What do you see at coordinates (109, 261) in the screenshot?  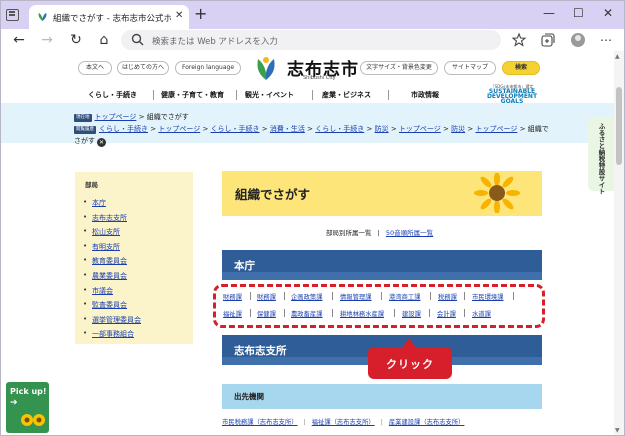 I see `sidebar-item-education: 教育委員会` at bounding box center [109, 261].